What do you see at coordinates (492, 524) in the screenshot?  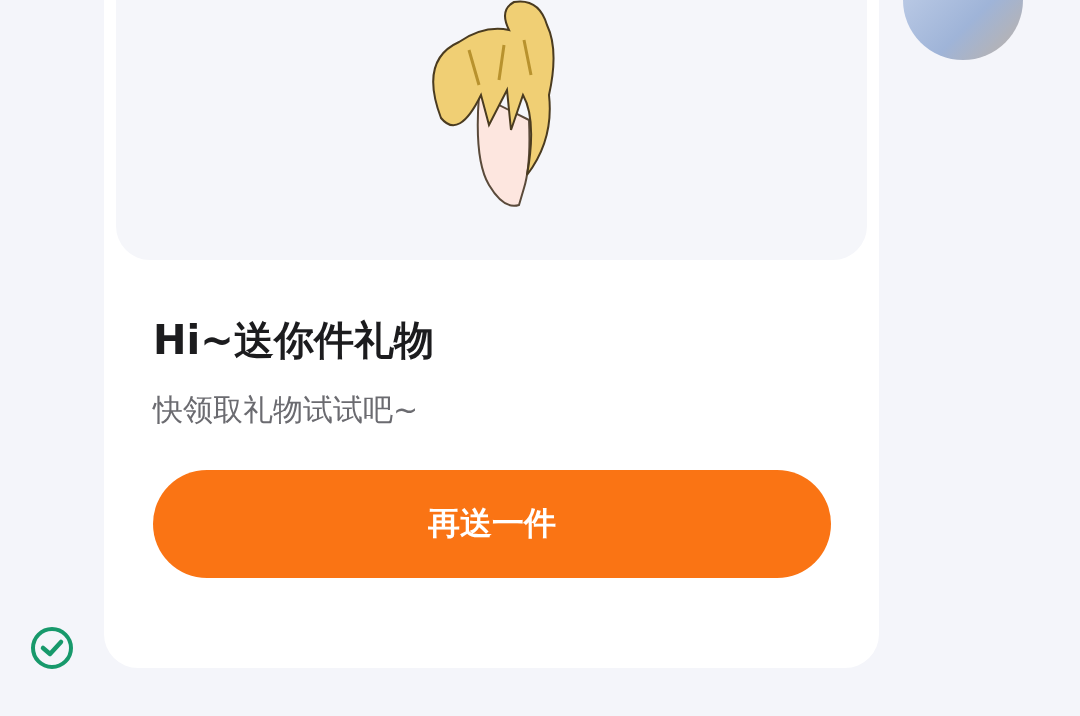 I see `send-again-button: 再送一件` at bounding box center [492, 524].